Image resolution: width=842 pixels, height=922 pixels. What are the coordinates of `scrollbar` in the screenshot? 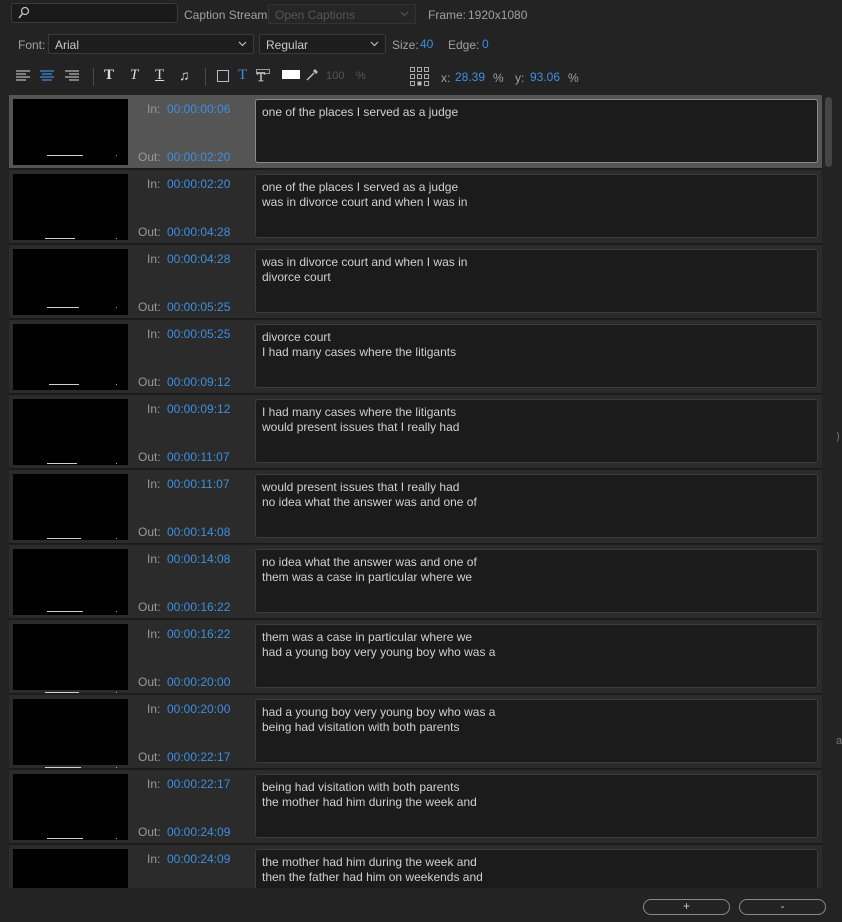 It's located at (828, 491).